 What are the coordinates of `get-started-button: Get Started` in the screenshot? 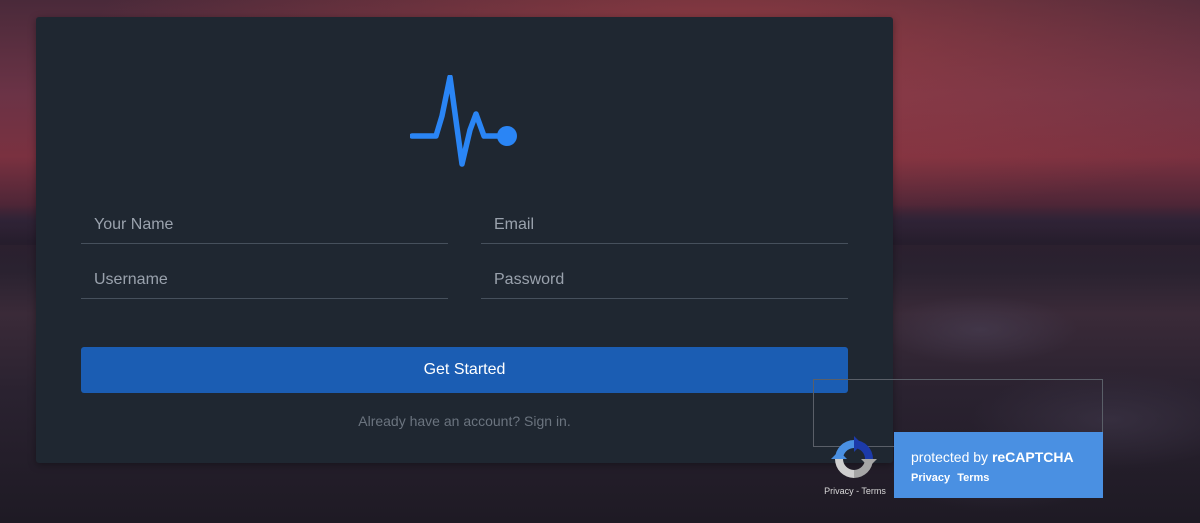 It's located at (464, 370).